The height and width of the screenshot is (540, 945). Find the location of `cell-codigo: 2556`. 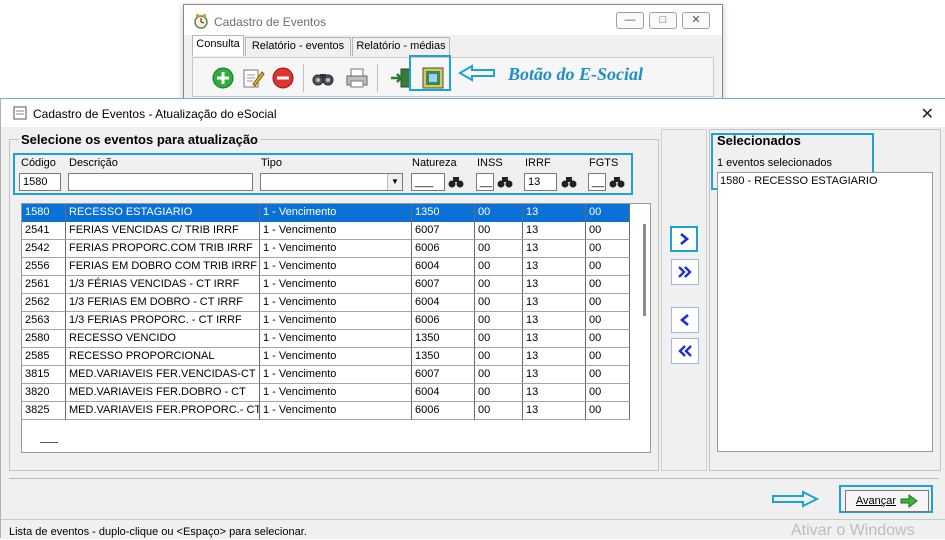

cell-codigo: 2556 is located at coordinates (44, 267).